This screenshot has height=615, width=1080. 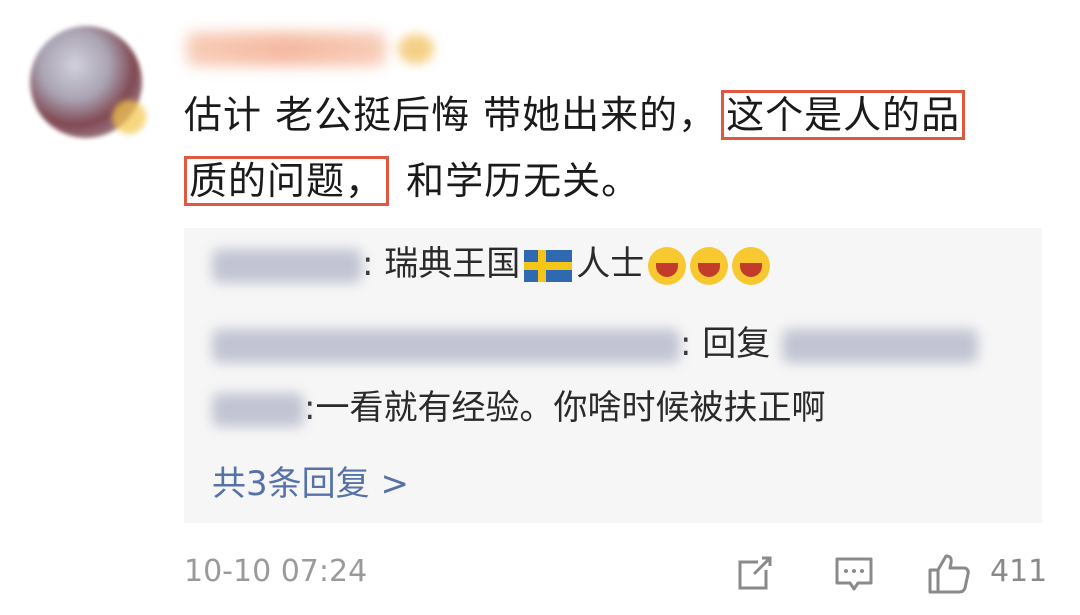 I want to click on username-blurred, so click(x=286, y=49).